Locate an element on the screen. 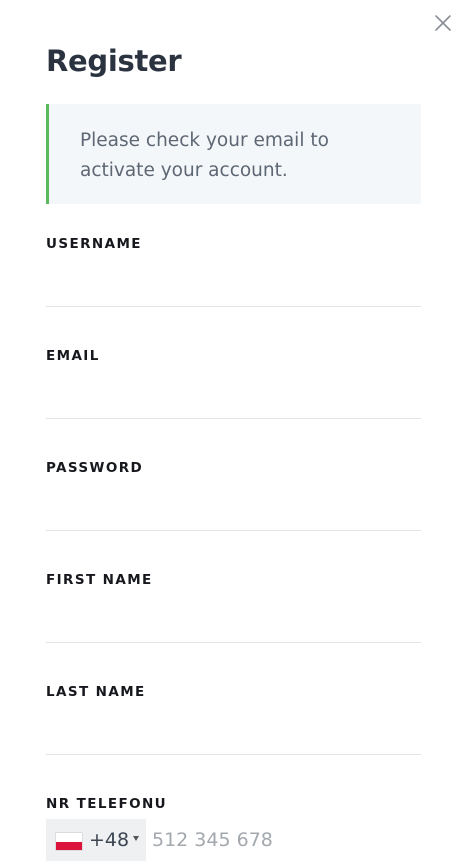  dial-code: +48 is located at coordinates (109, 840).